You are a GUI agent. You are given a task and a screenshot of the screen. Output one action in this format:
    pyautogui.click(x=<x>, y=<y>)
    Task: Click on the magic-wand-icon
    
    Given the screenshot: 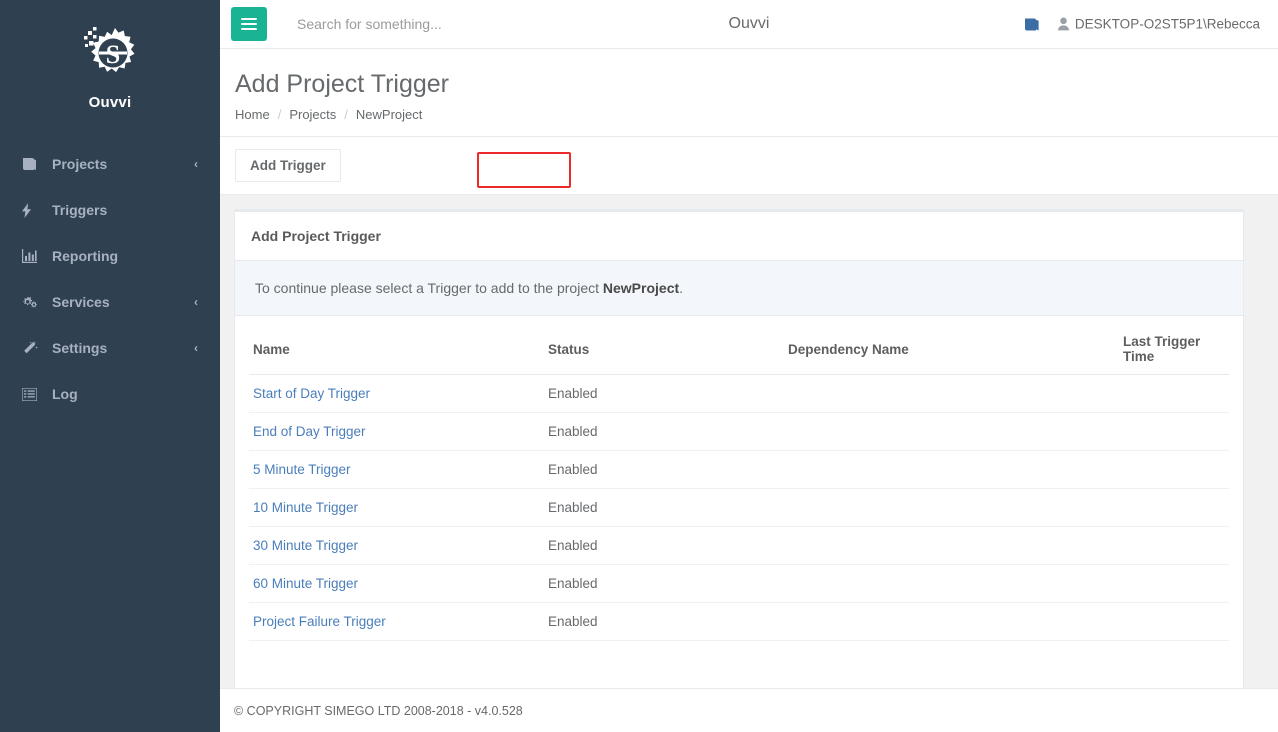 What is the action you would take?
    pyautogui.click(x=32, y=348)
    